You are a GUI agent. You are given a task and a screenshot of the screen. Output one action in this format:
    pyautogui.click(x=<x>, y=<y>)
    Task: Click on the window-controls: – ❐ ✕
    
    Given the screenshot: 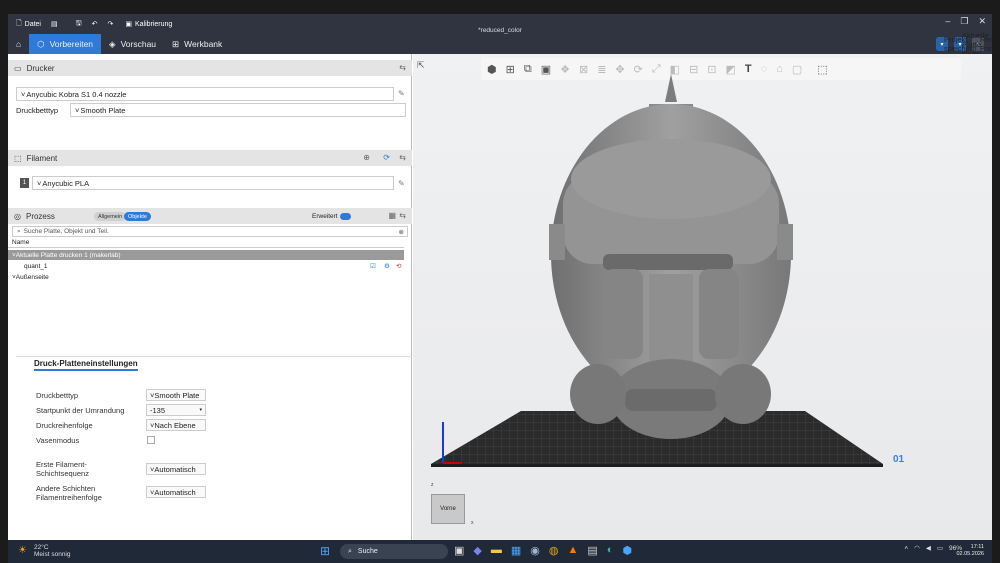 What is the action you would take?
    pyautogui.click(x=965, y=21)
    